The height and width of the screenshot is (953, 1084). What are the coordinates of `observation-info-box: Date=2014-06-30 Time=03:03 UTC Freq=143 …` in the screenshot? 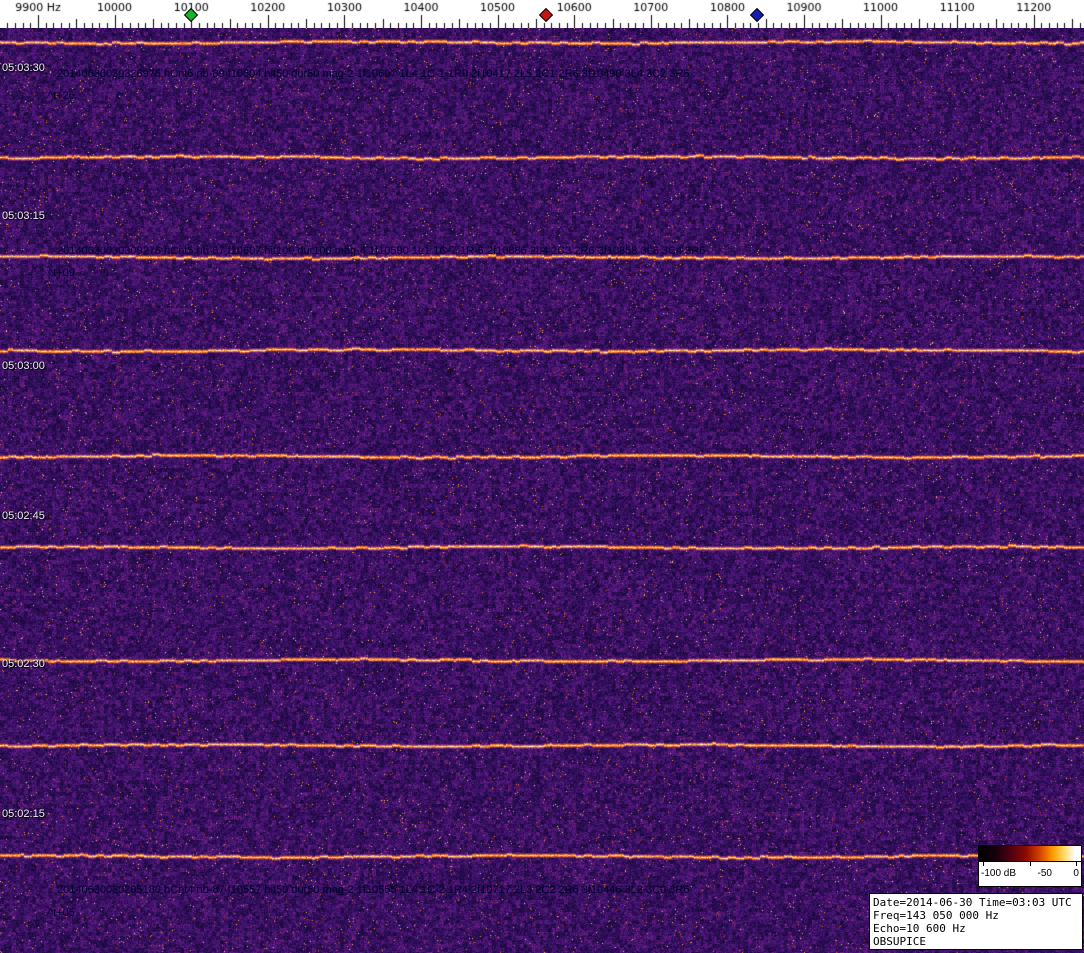 It's located at (976, 921).